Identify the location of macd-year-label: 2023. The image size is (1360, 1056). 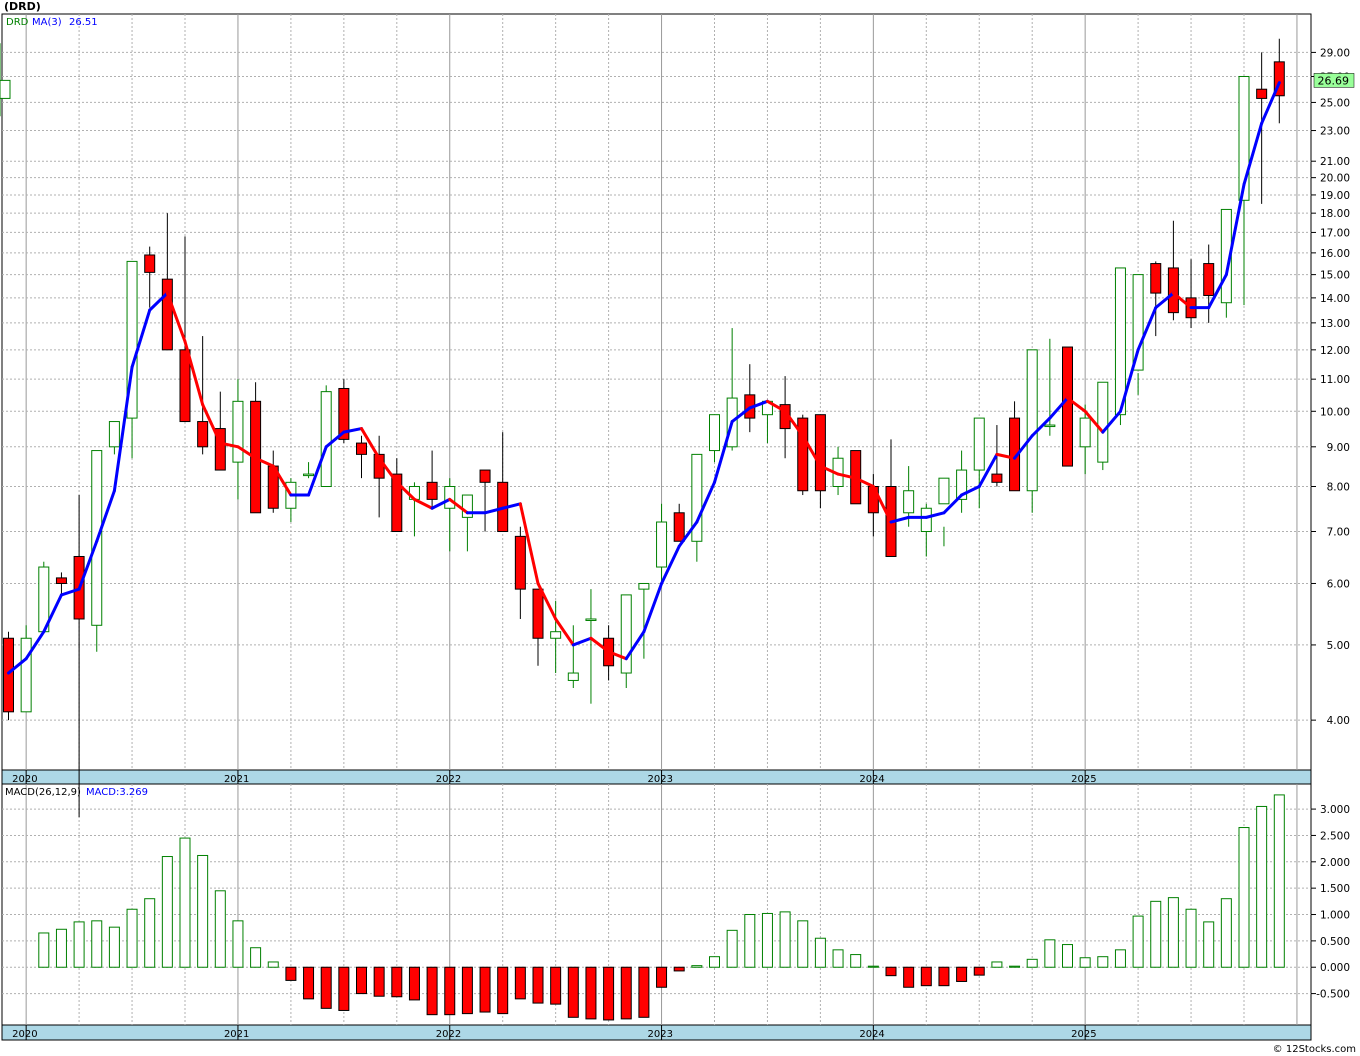
(660, 1034).